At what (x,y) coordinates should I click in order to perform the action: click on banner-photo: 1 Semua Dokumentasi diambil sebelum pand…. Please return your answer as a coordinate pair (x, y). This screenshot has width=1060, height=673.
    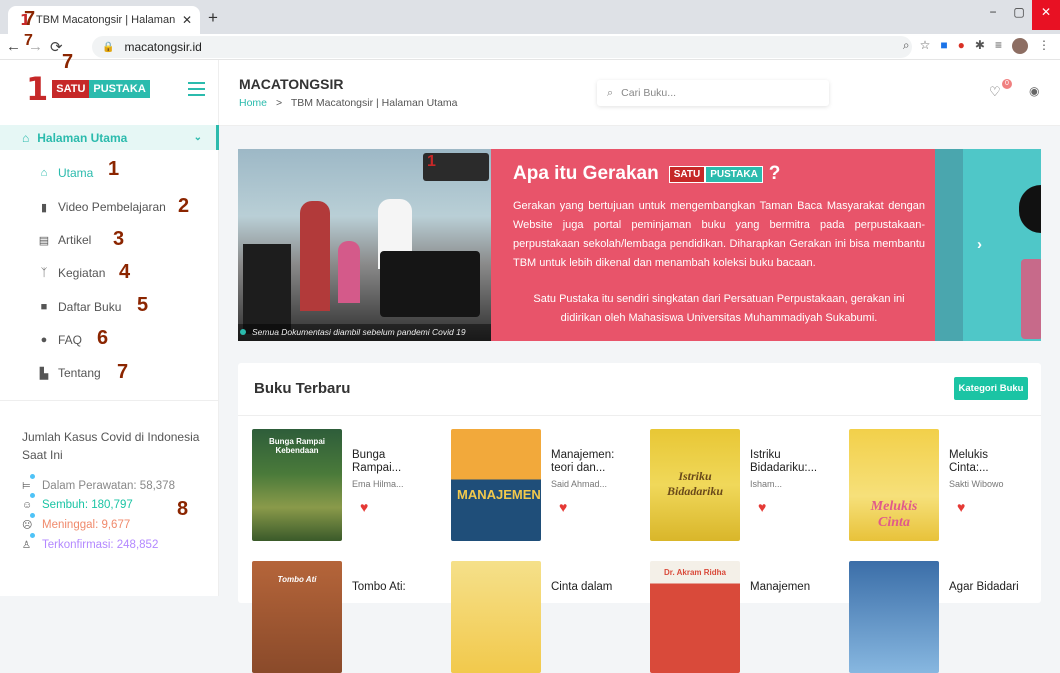
    Looking at the image, I should click on (364, 245).